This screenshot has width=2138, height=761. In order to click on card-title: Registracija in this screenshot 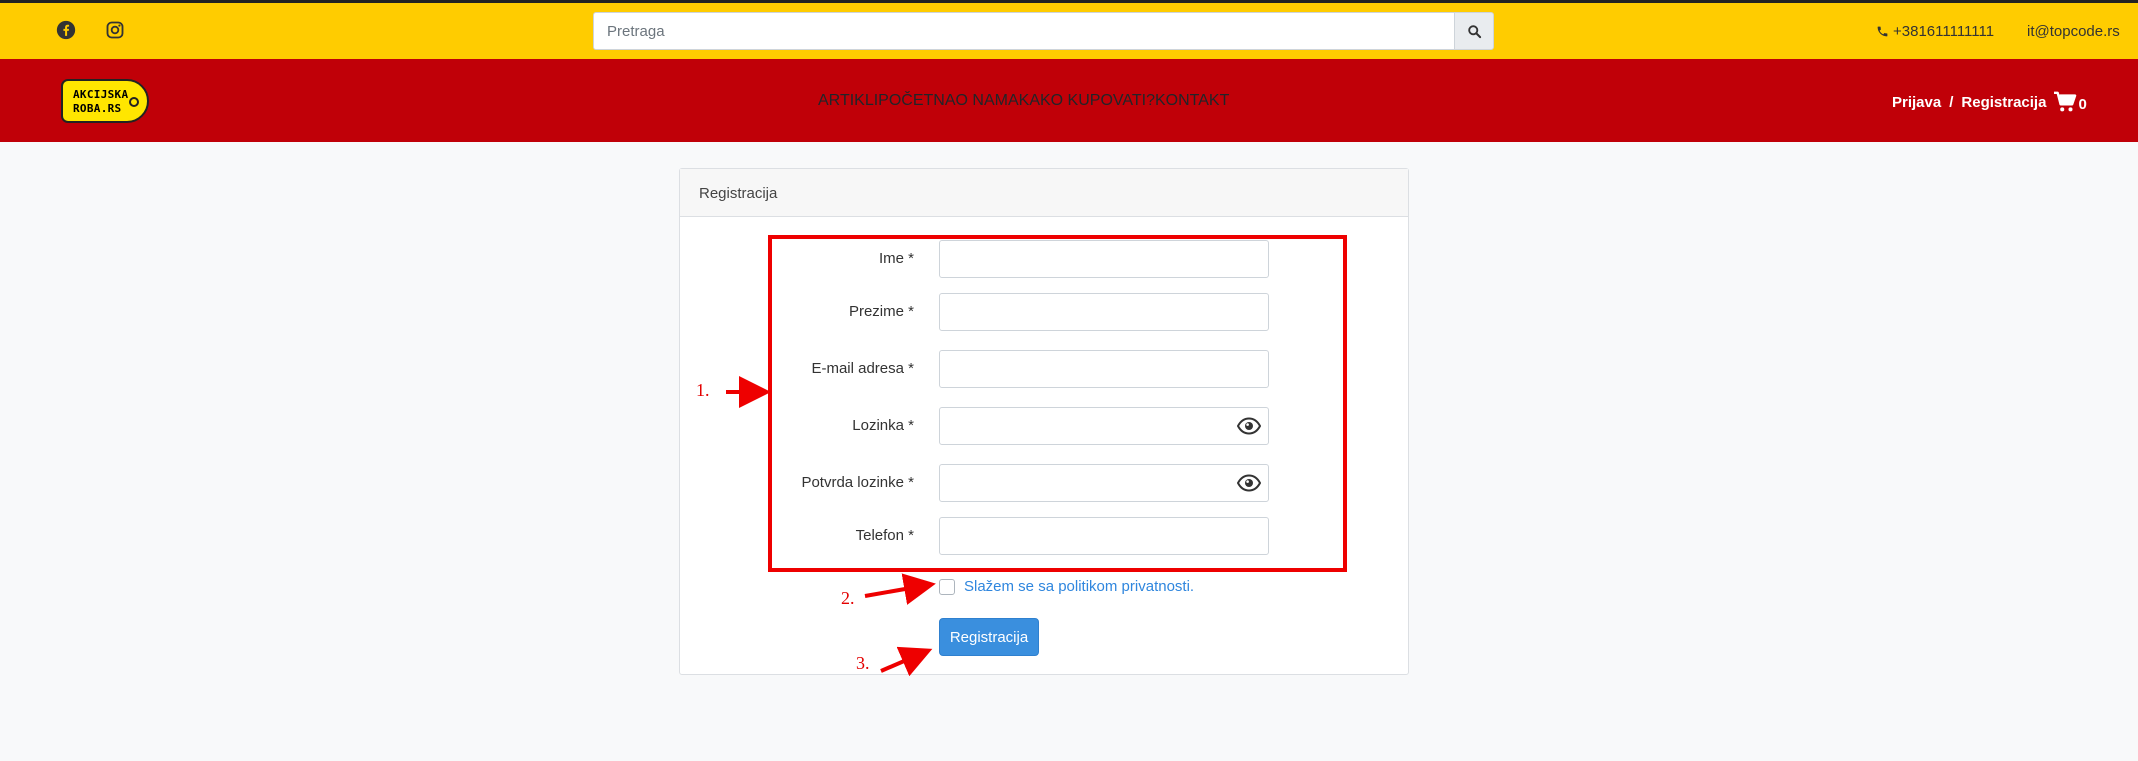, I will do `click(1044, 193)`.